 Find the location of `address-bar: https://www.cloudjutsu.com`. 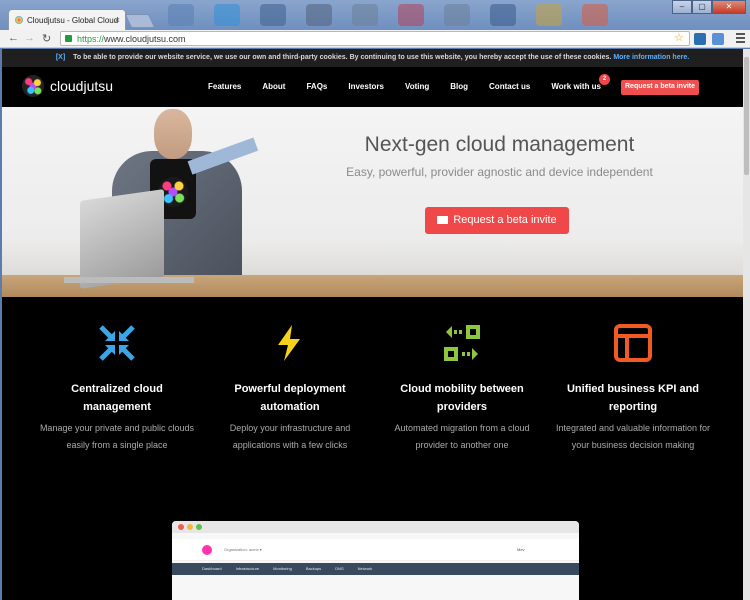

address-bar: https://www.cloudjutsu.com is located at coordinates (375, 38).